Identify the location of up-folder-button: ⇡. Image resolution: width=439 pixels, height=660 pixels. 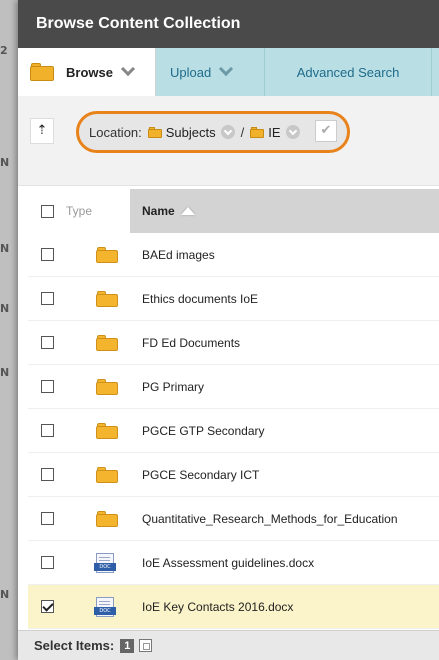
(42, 131).